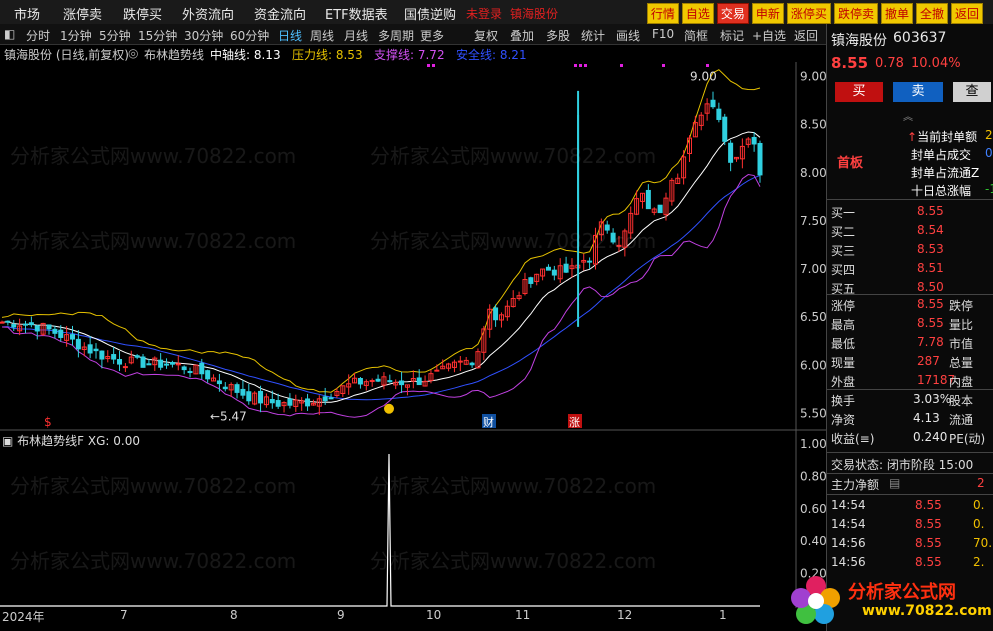  Describe the element at coordinates (945, 173) in the screenshot. I see `info-seal-float: 封单占流通Z` at that location.